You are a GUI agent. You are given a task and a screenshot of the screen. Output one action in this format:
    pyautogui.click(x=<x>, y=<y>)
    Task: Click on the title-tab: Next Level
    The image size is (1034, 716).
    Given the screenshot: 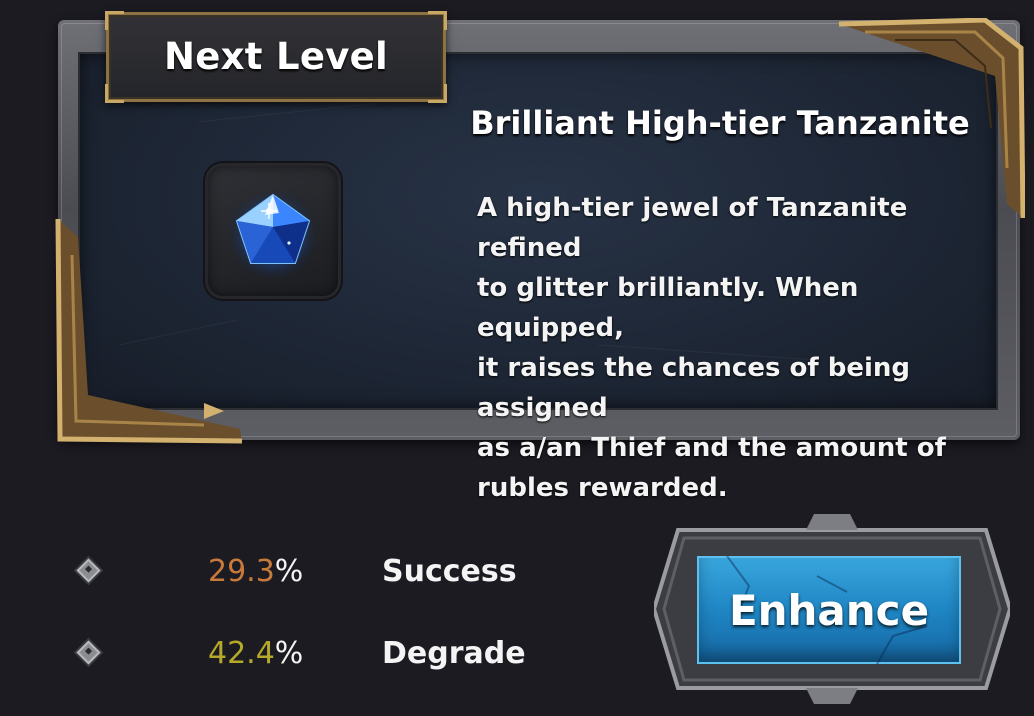 What is the action you would take?
    pyautogui.click(x=276, y=57)
    